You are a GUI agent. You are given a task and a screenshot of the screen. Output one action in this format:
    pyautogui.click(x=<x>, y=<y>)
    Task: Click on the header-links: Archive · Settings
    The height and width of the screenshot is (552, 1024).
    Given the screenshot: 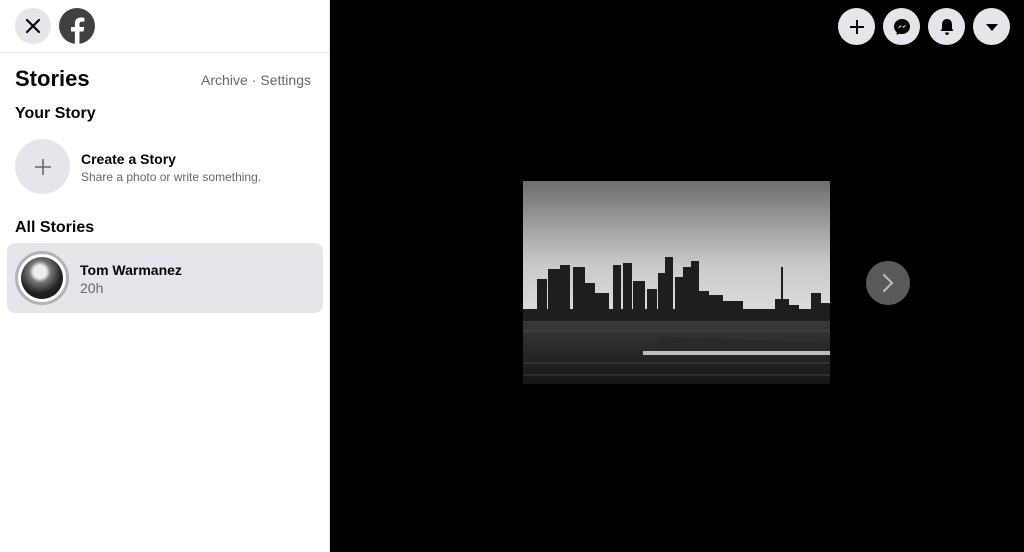 What is the action you would take?
    pyautogui.click(x=256, y=80)
    